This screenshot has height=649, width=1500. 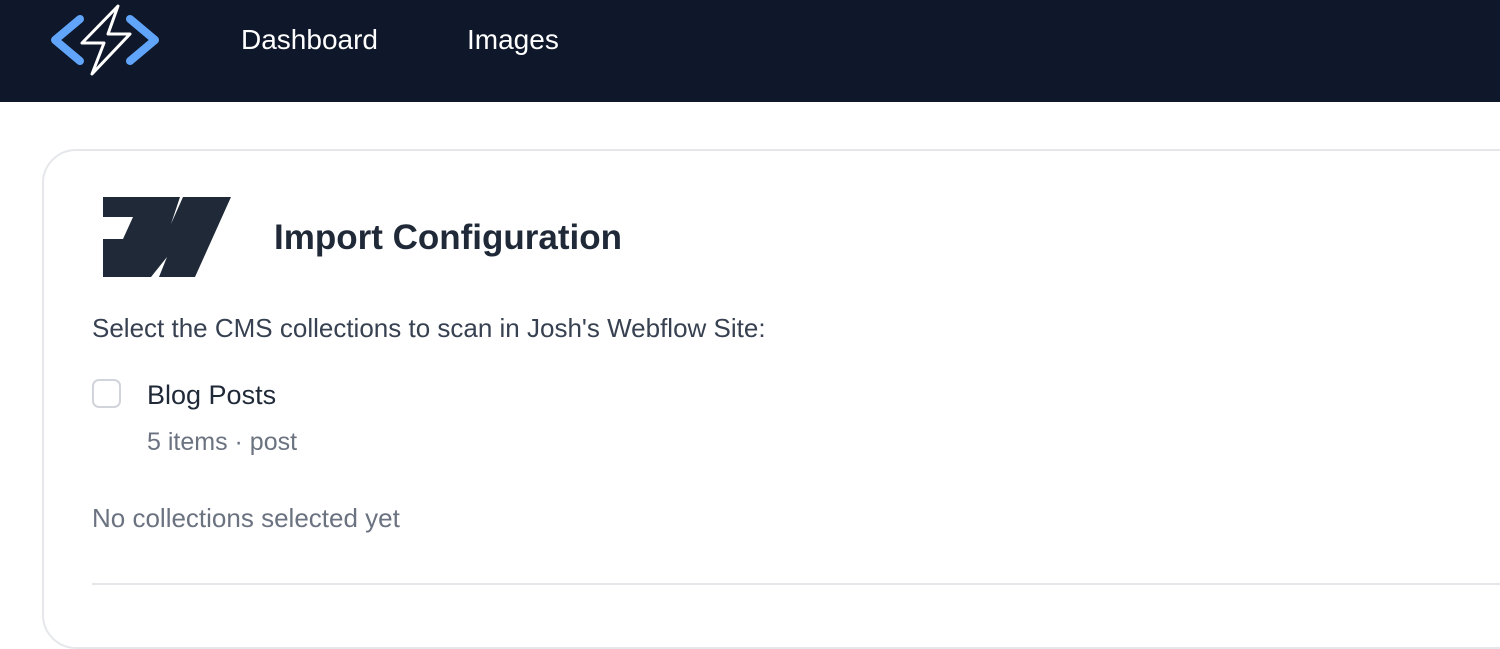 What do you see at coordinates (105, 40) in the screenshot?
I see `app-logo-icon` at bounding box center [105, 40].